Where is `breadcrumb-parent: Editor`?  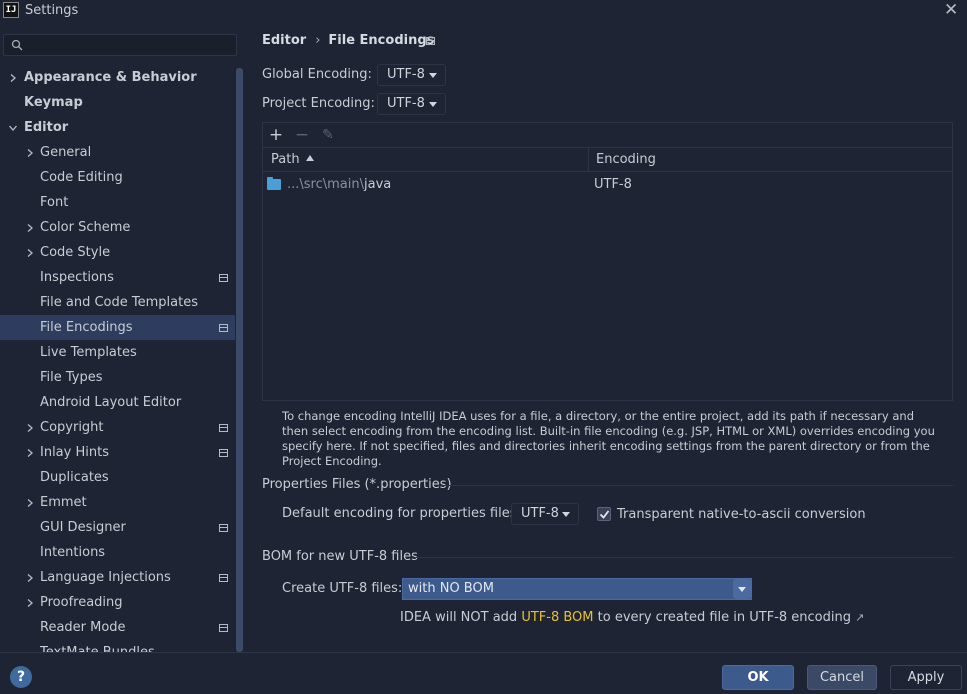 breadcrumb-parent: Editor is located at coordinates (284, 40).